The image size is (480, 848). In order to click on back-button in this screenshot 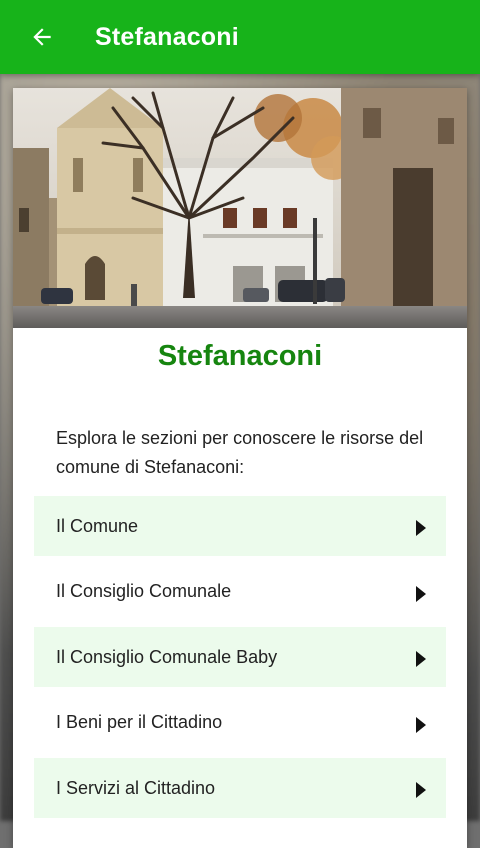, I will do `click(42, 37)`.